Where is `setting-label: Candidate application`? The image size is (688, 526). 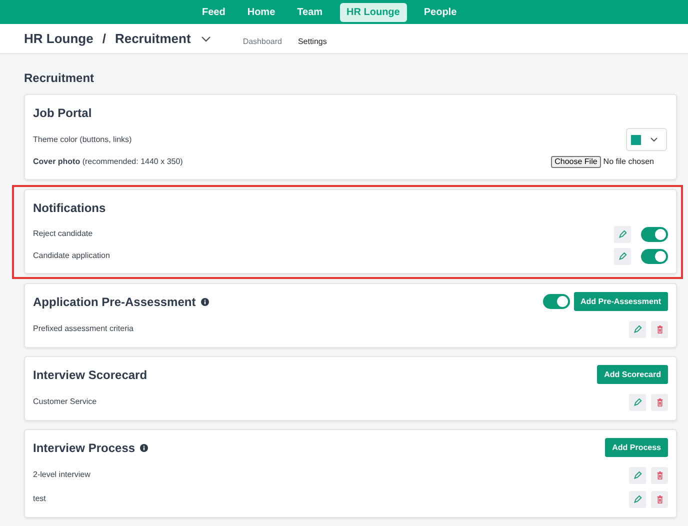 setting-label: Candidate application is located at coordinates (71, 256).